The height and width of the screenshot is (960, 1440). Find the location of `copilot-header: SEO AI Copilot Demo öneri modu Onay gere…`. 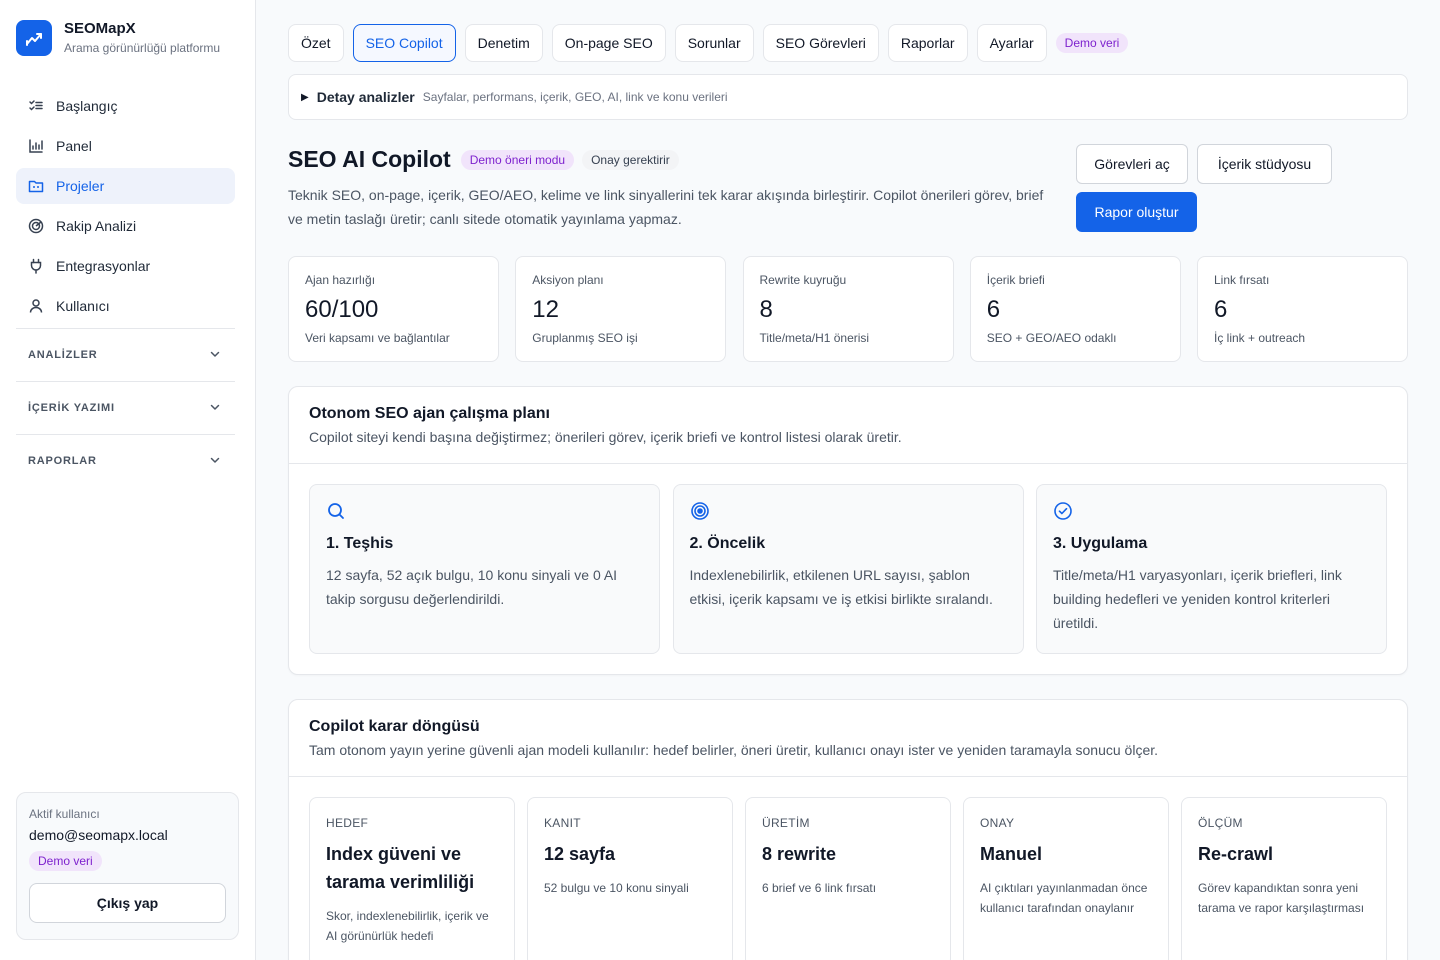

copilot-header: SEO AI Copilot Demo öneri modu Onay gere… is located at coordinates (668, 188).